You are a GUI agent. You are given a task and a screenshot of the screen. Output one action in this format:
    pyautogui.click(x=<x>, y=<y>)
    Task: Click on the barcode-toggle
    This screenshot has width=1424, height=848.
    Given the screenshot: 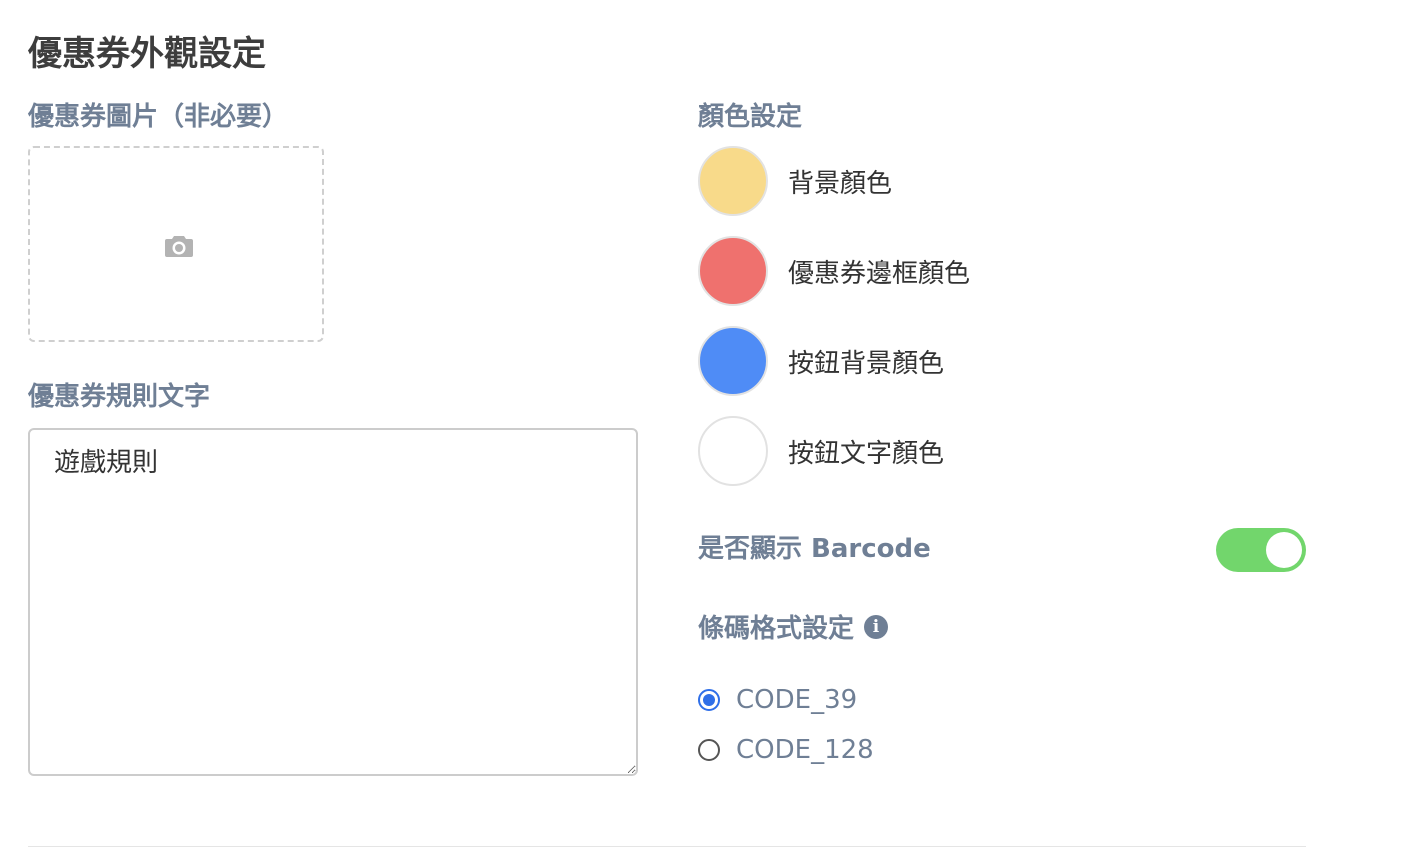 What is the action you would take?
    pyautogui.click(x=1261, y=550)
    